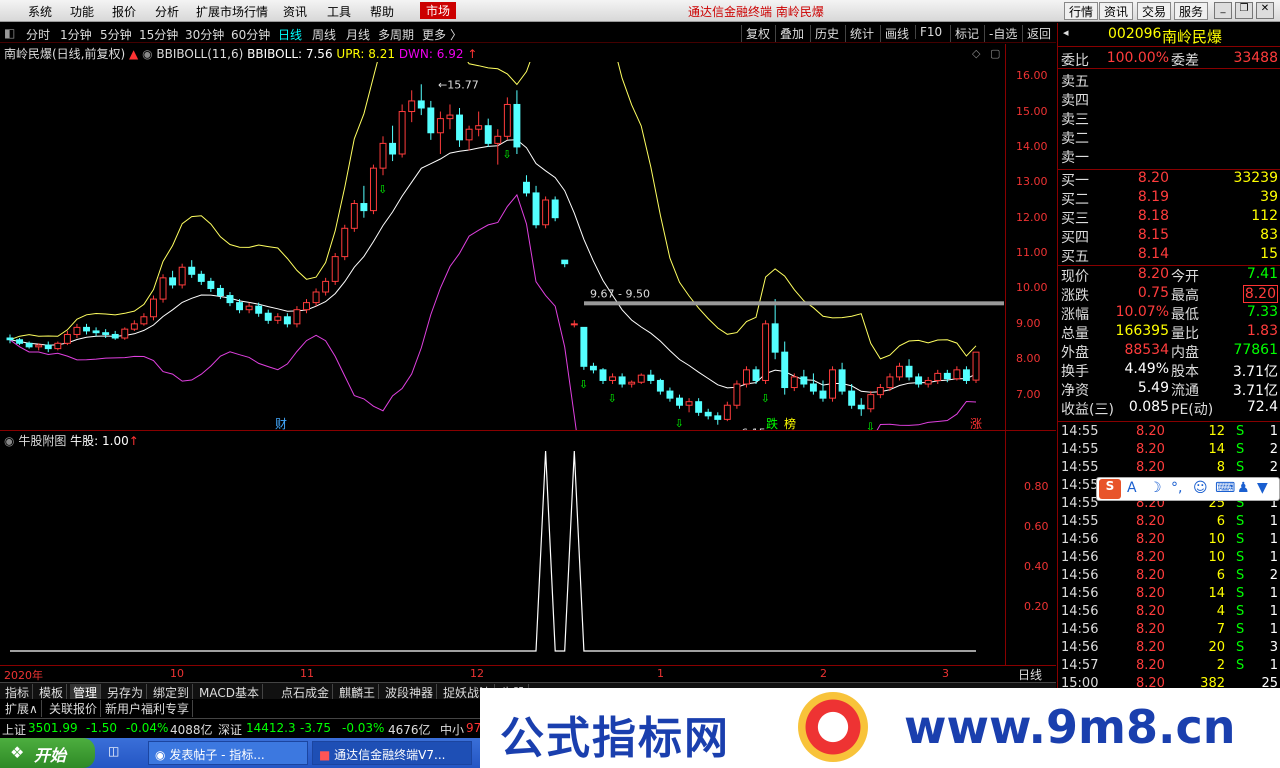  I want to click on tool-mark: 标记, so click(966, 33).